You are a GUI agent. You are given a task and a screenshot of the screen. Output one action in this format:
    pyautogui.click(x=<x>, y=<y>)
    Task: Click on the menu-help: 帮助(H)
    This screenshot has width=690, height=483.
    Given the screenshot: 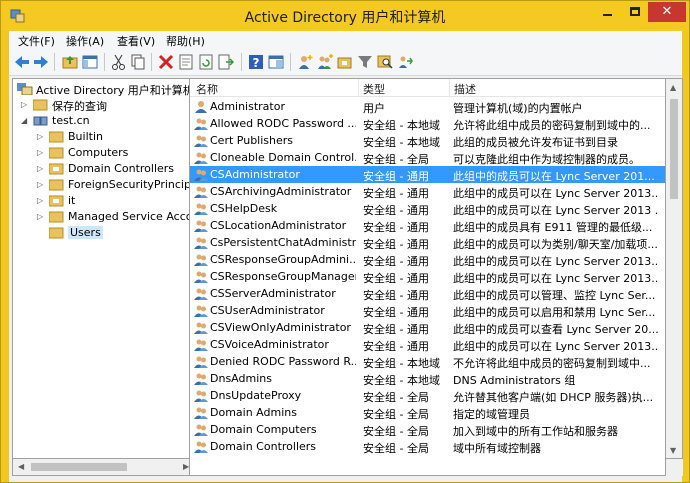 What is the action you would take?
    pyautogui.click(x=185, y=41)
    